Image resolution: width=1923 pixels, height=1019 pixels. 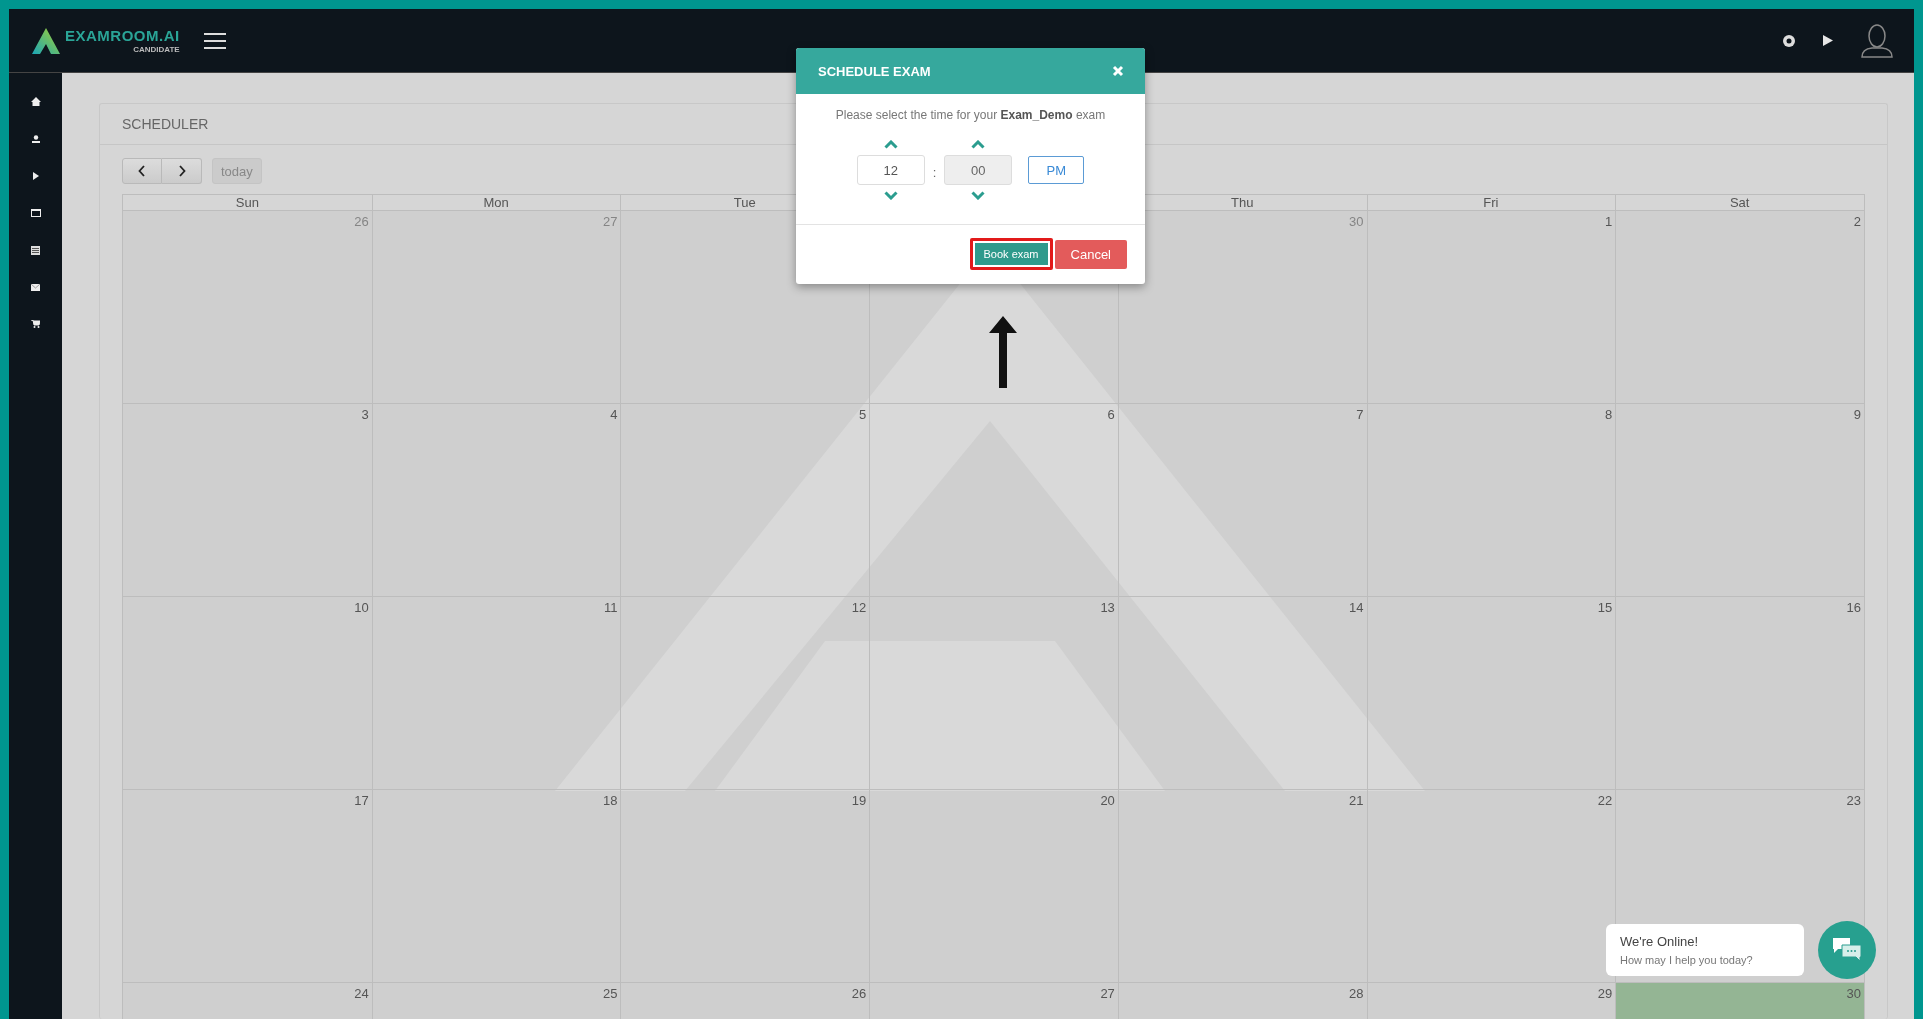 I want to click on day-number: 21, so click(x=1356, y=800).